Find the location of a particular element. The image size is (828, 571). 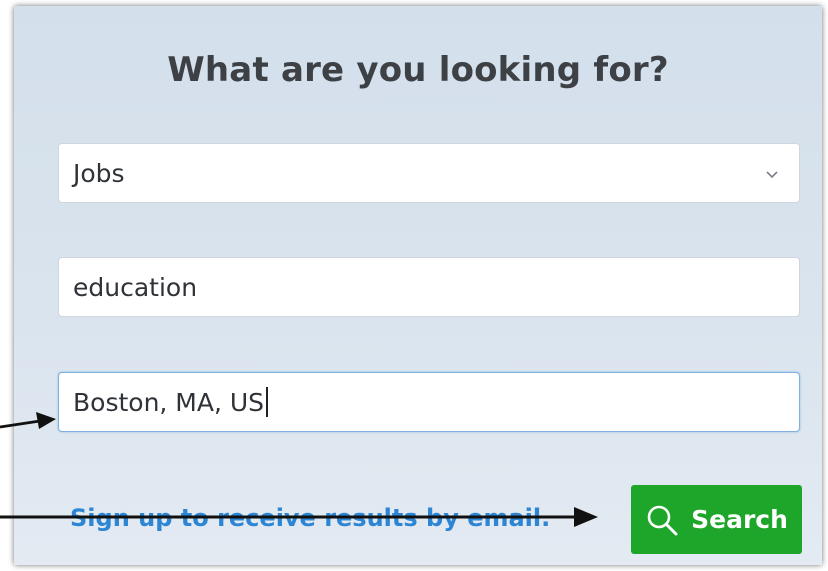

location-value: Boston, MA, US is located at coordinates (169, 402).